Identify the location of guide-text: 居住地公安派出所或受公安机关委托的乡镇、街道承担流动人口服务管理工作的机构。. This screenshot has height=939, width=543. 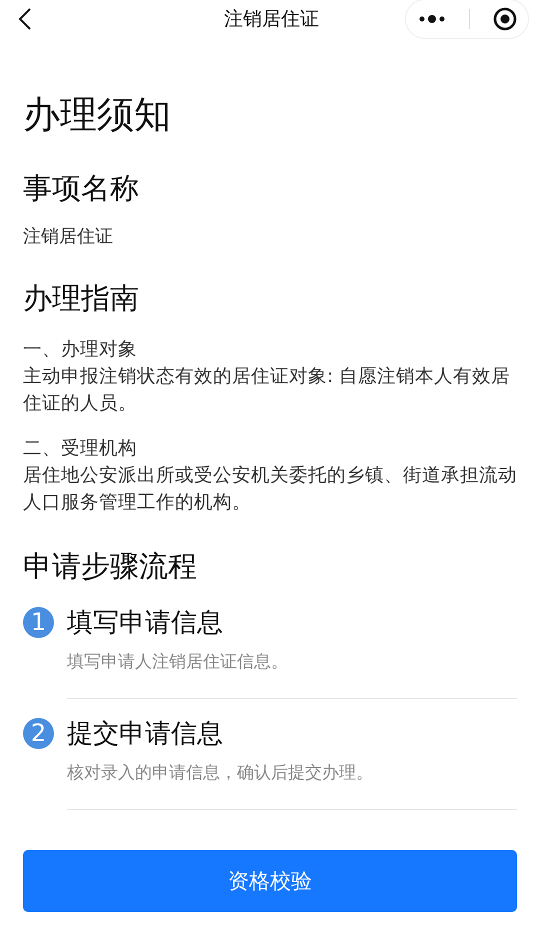
(270, 489).